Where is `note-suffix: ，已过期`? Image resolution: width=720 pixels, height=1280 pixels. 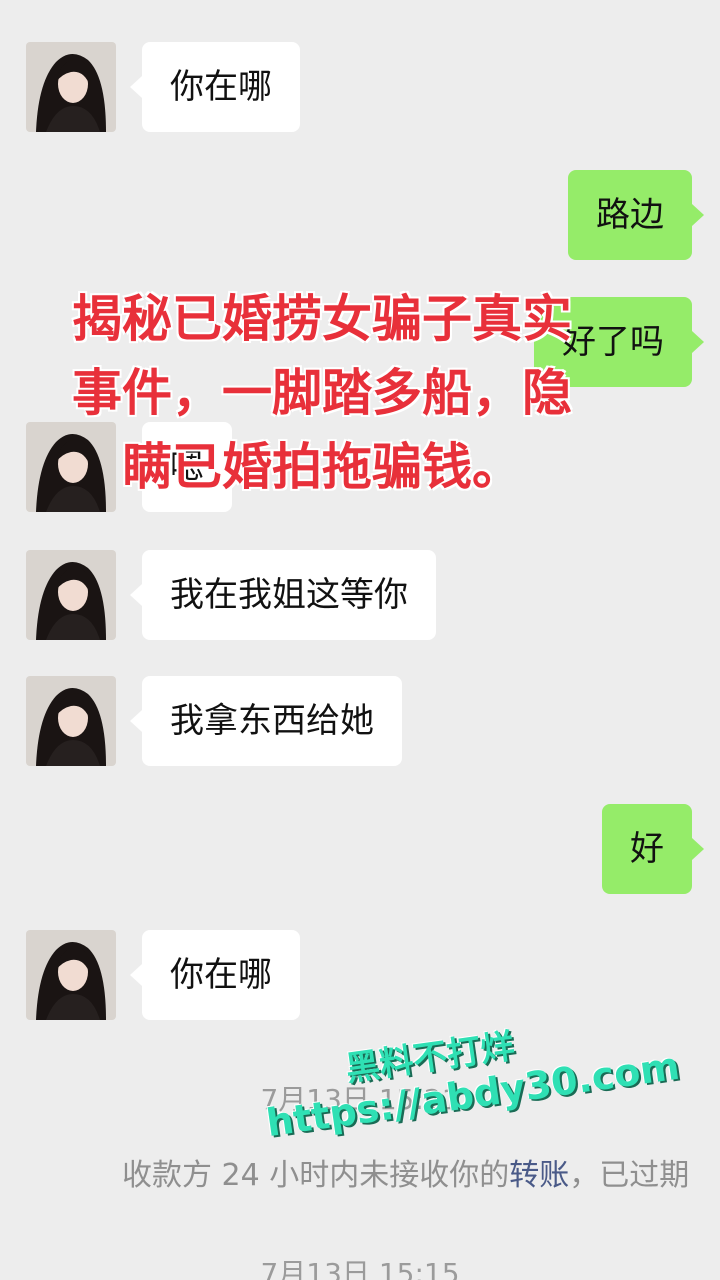 note-suffix: ，已过期 is located at coordinates (629, 1175).